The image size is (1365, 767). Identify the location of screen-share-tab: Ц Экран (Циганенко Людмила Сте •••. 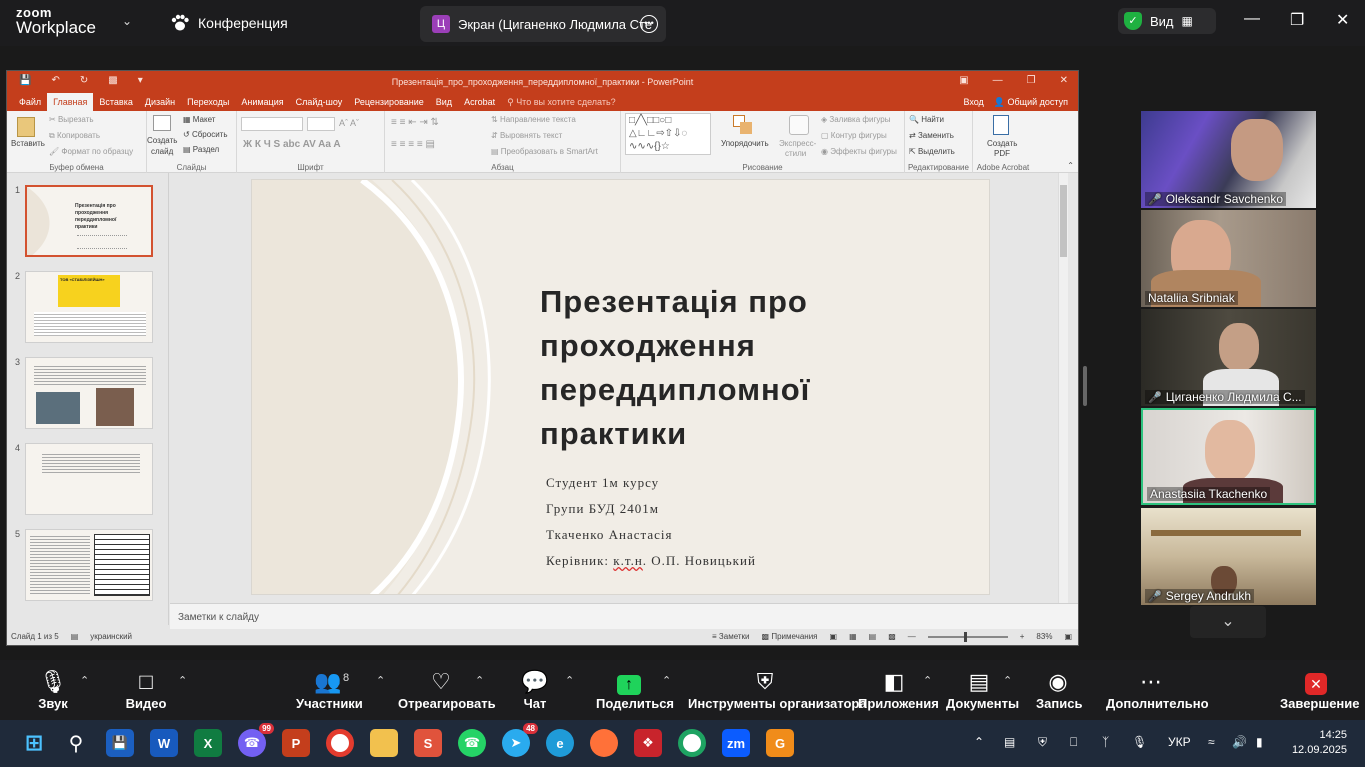
(543, 24).